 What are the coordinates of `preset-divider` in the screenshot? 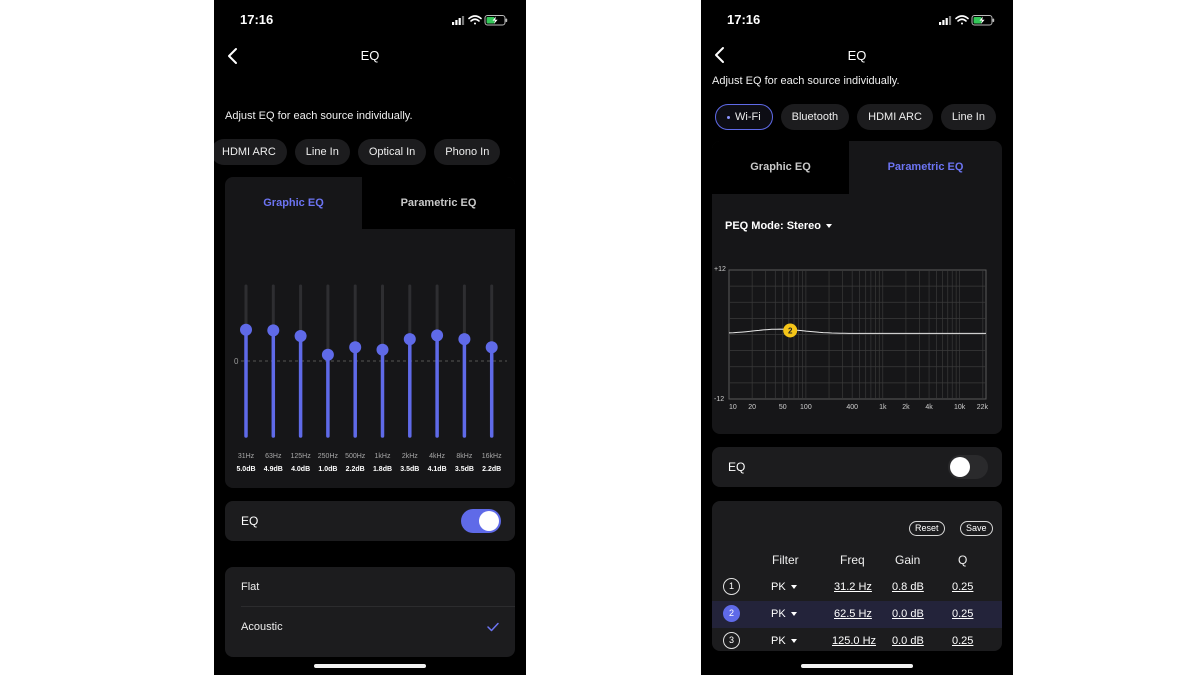 It's located at (378, 606).